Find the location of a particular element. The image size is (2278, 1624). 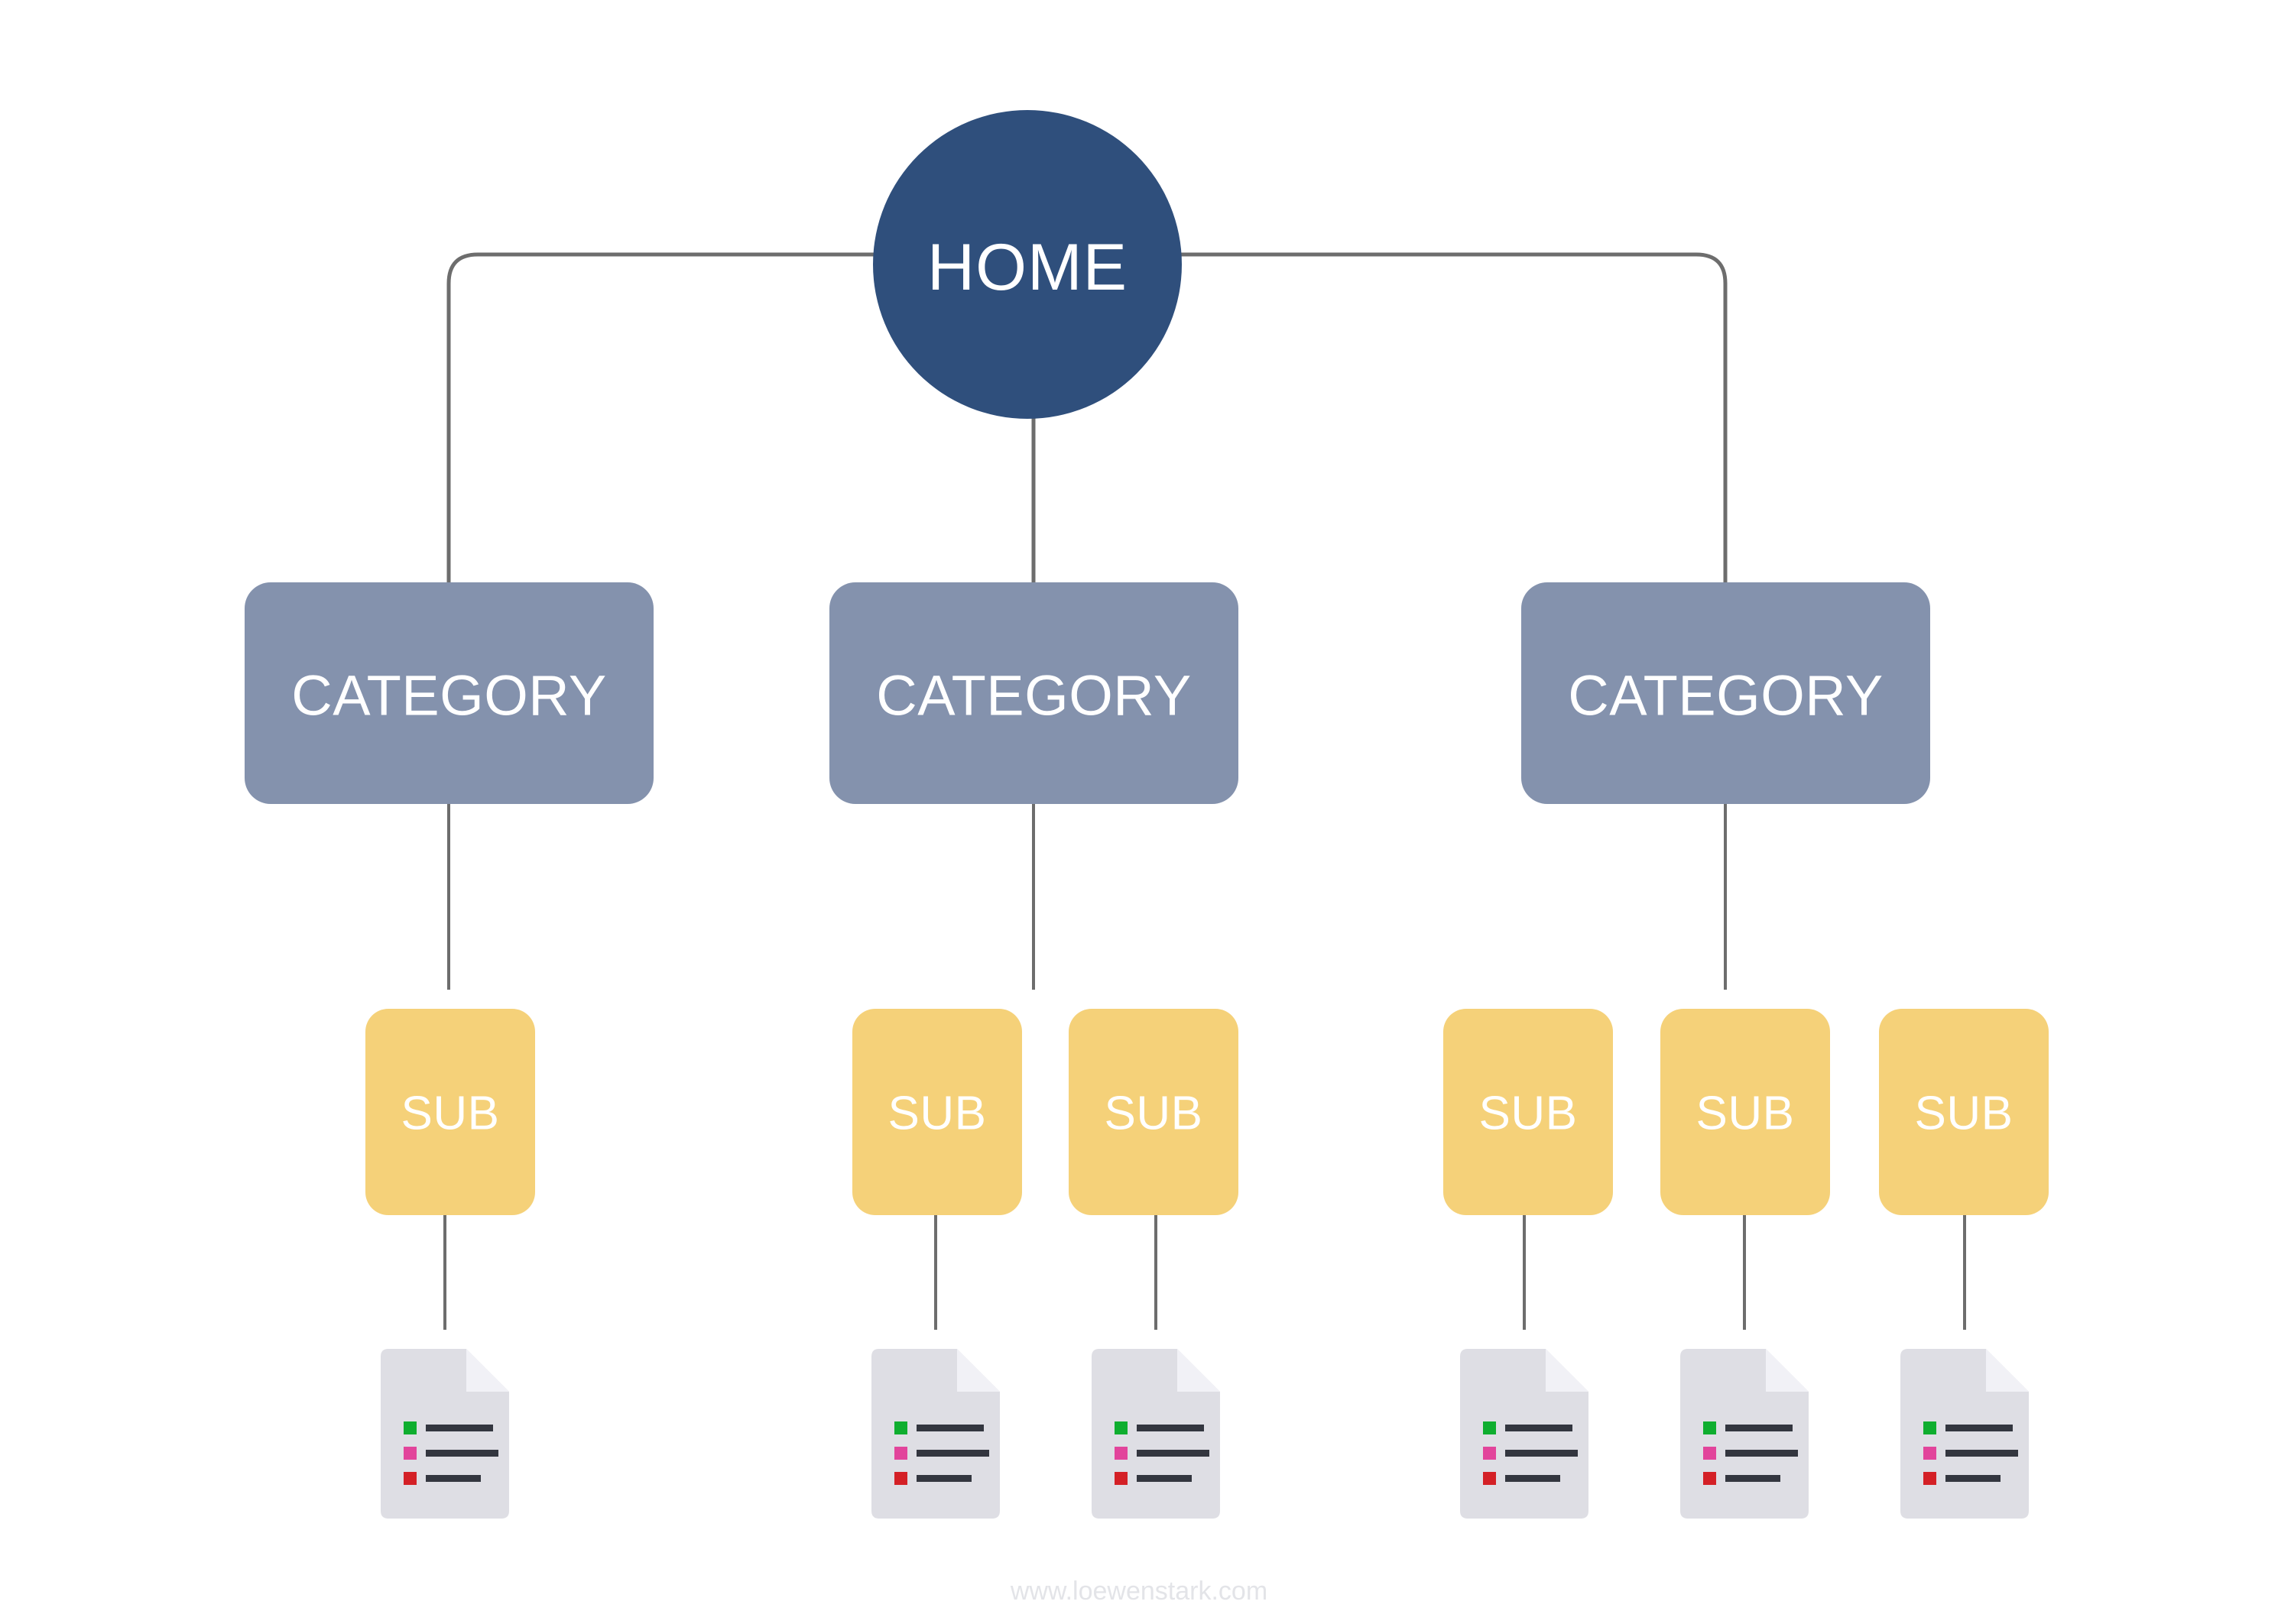

category-node-label-3: CATEGORY is located at coordinates (1725, 696).